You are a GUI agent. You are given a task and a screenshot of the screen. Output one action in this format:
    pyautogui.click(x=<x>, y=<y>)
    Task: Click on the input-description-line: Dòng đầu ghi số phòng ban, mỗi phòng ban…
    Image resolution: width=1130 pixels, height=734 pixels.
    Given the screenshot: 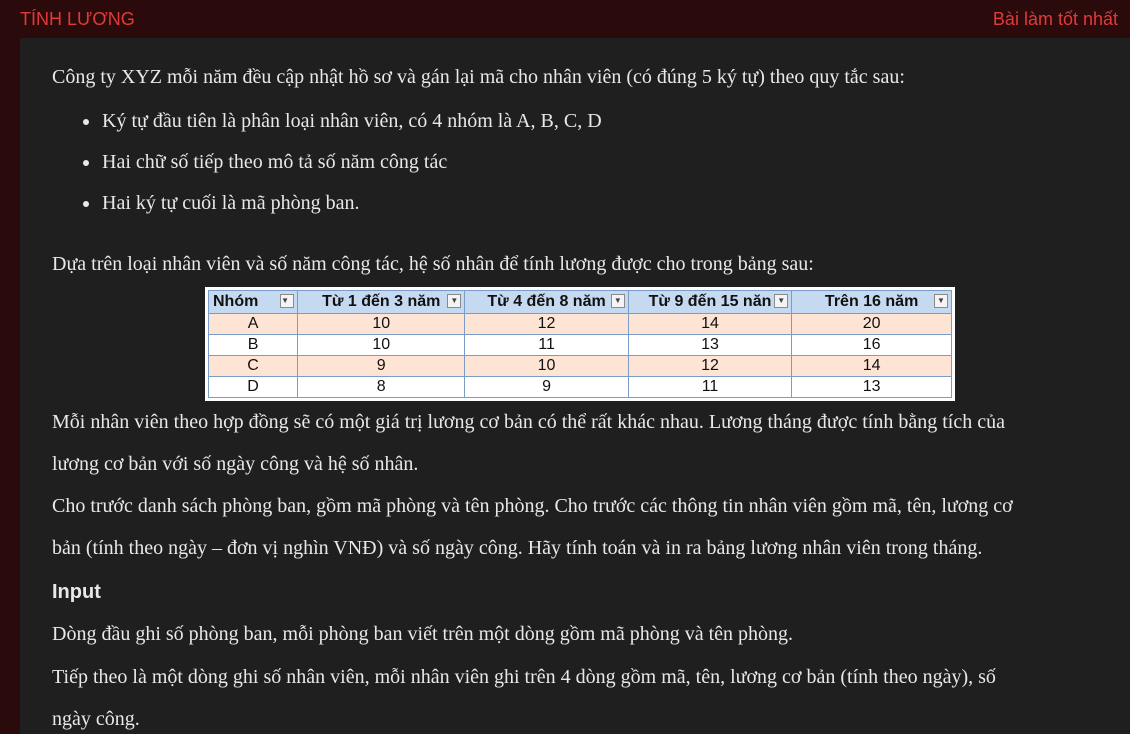 What is the action you would take?
    pyautogui.click(x=423, y=634)
    